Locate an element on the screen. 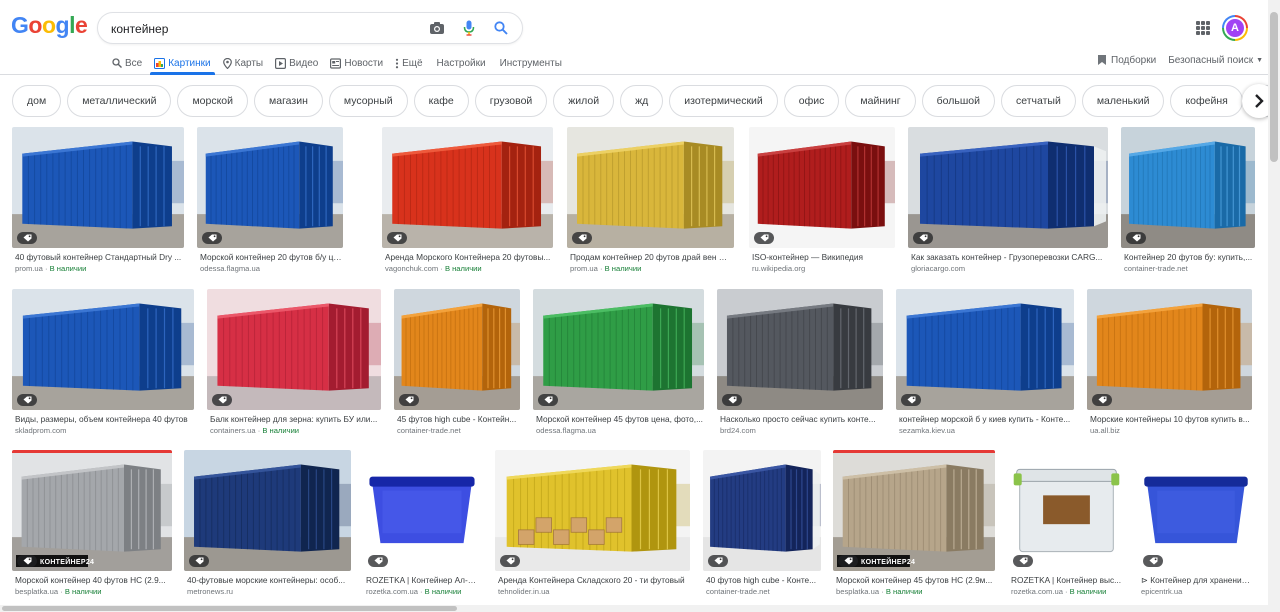 The image size is (1280, 612). chip: дом is located at coordinates (37, 101).